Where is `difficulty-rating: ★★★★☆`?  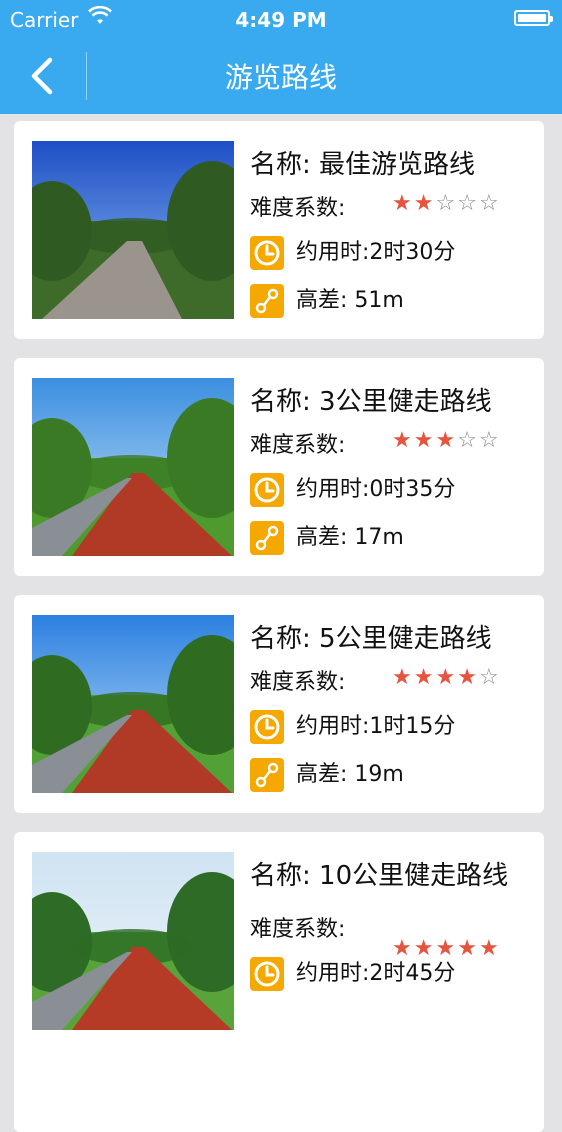 difficulty-rating: ★★★★☆ is located at coordinates (446, 677).